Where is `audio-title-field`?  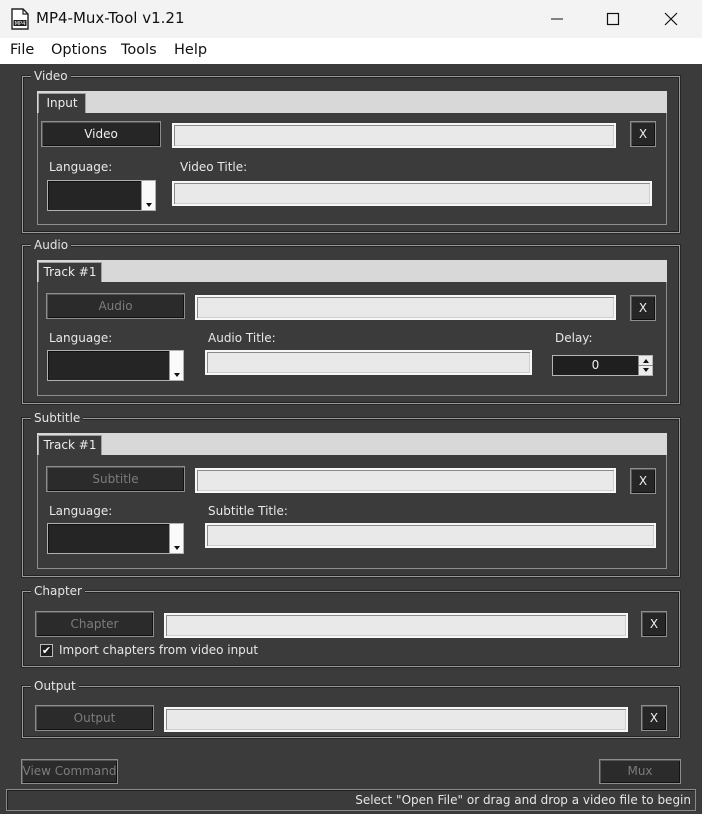
audio-title-field is located at coordinates (368, 362).